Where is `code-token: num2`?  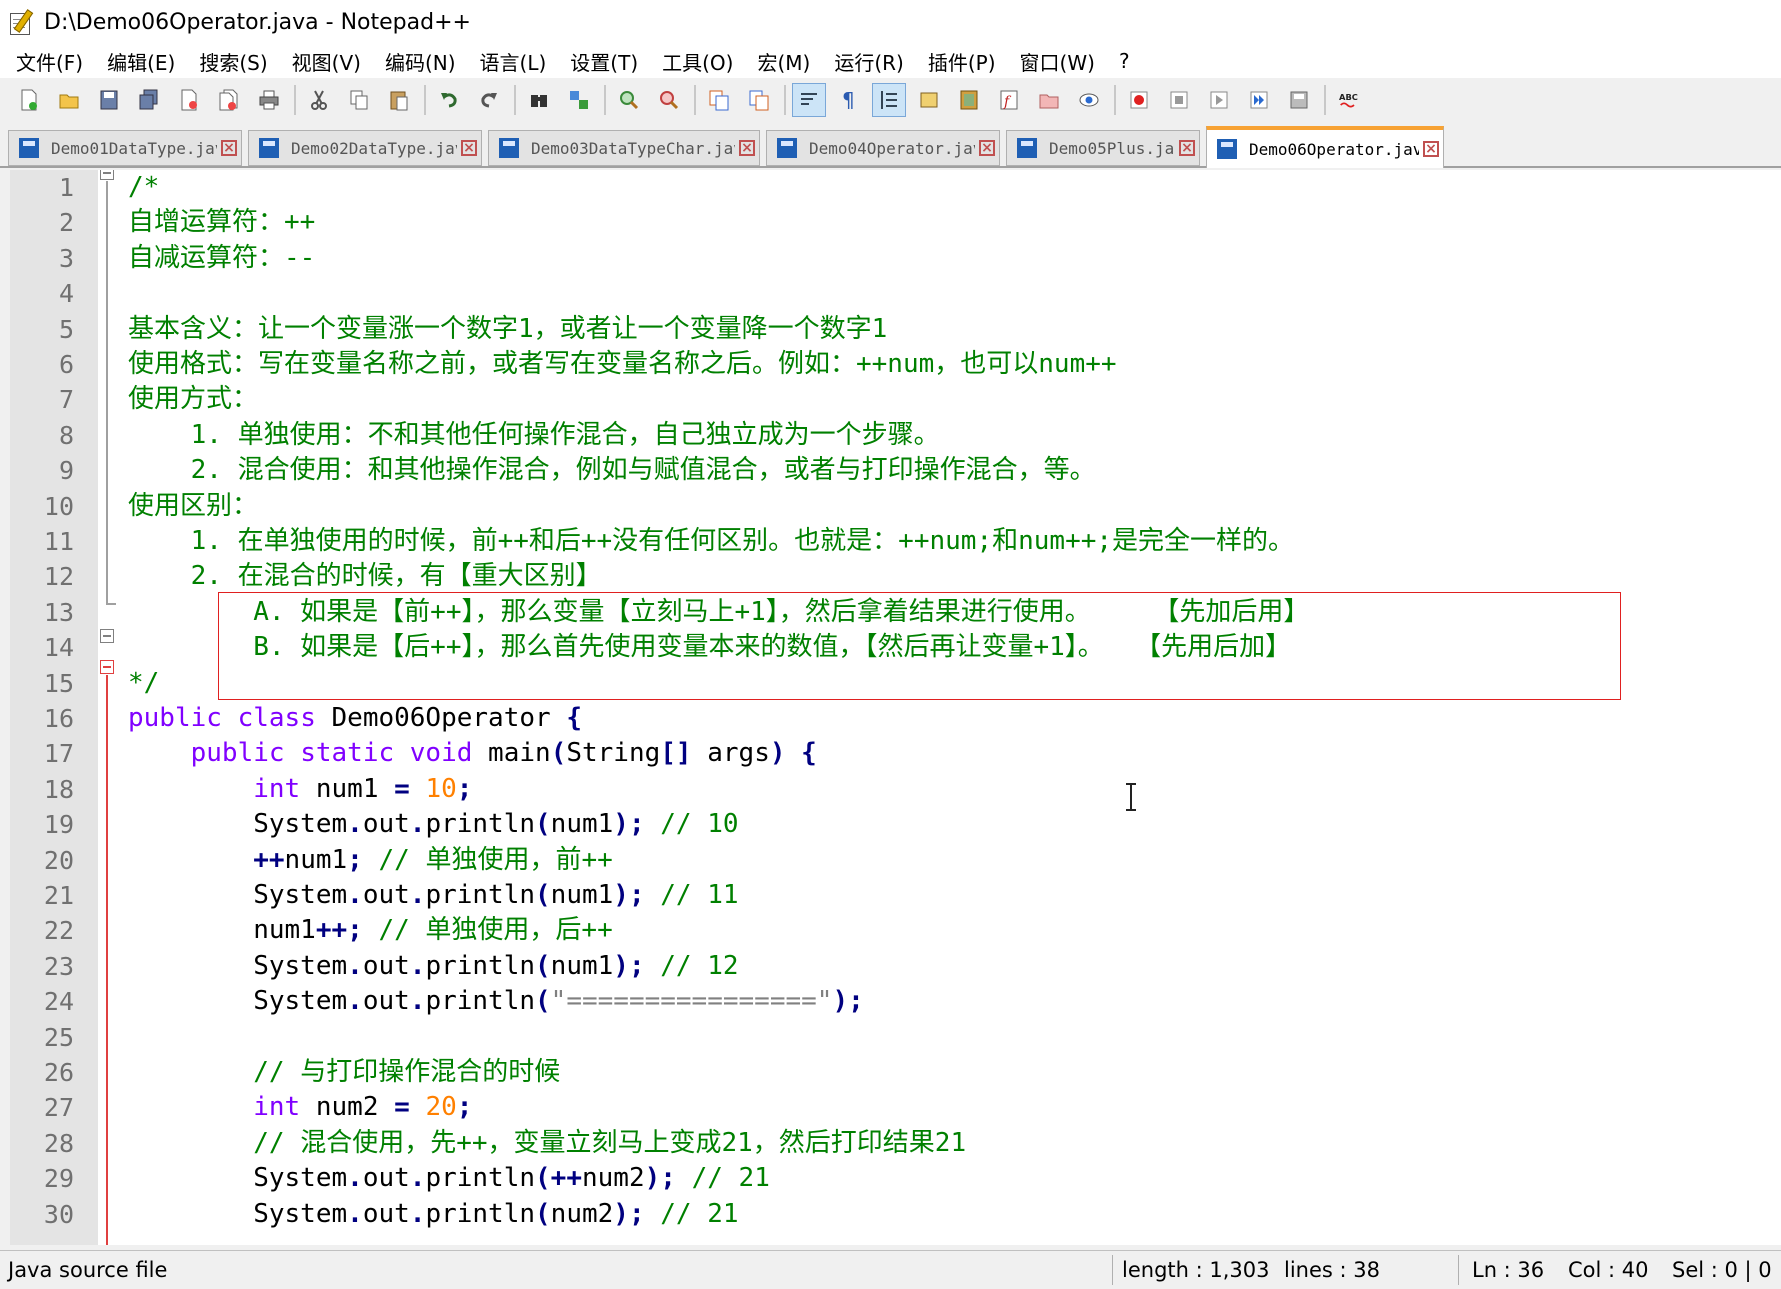
code-token: num2 is located at coordinates (582, 1213).